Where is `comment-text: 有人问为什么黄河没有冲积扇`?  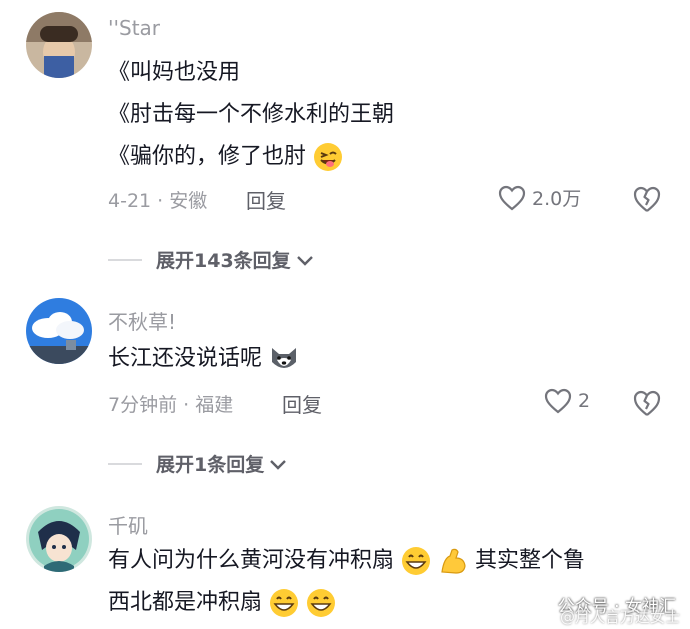
comment-text: 有人问为什么黄河没有冲积扇 is located at coordinates (251, 560).